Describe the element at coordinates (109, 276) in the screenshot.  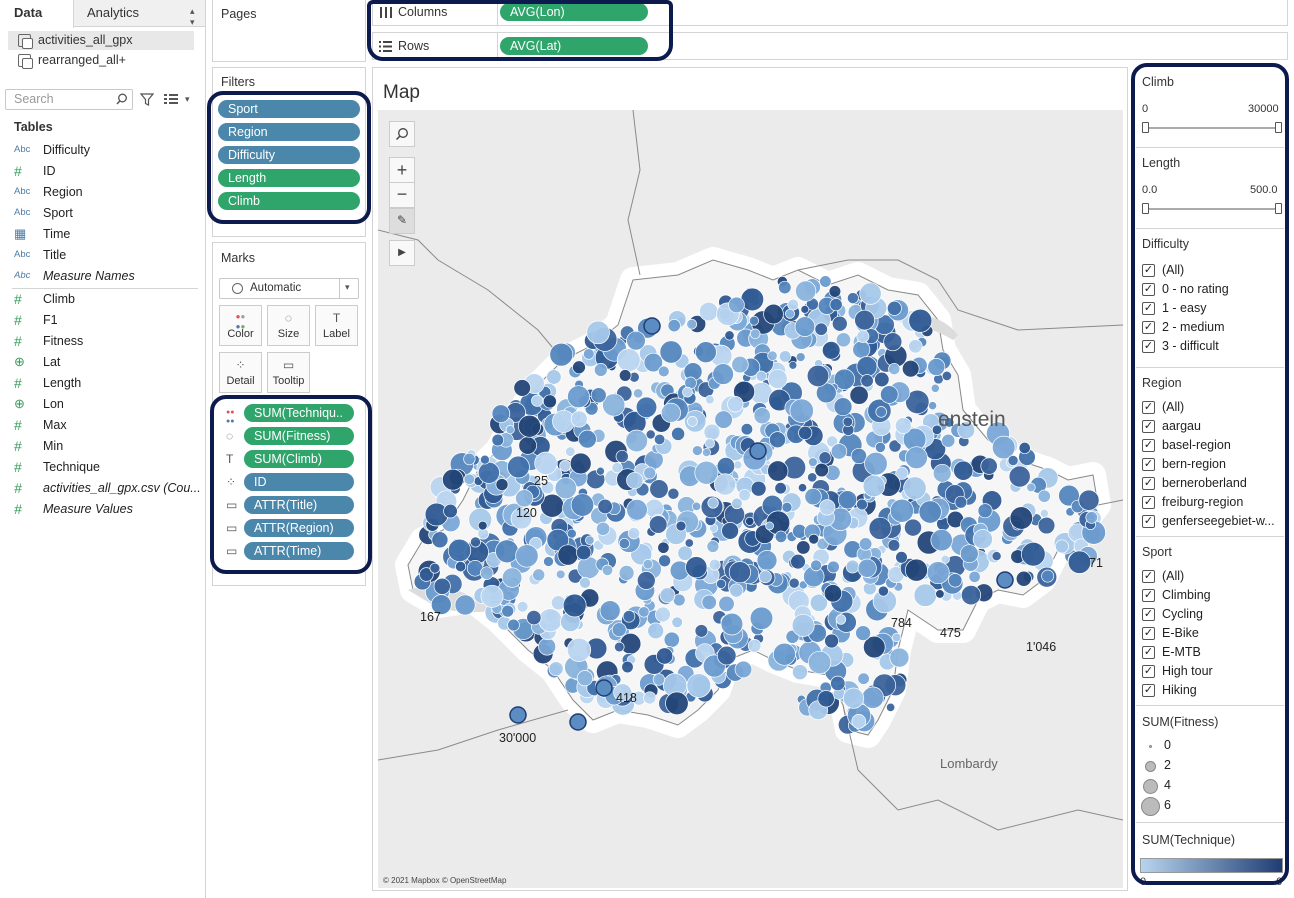
I see `field-measure-names: Abc Measure Names` at that location.